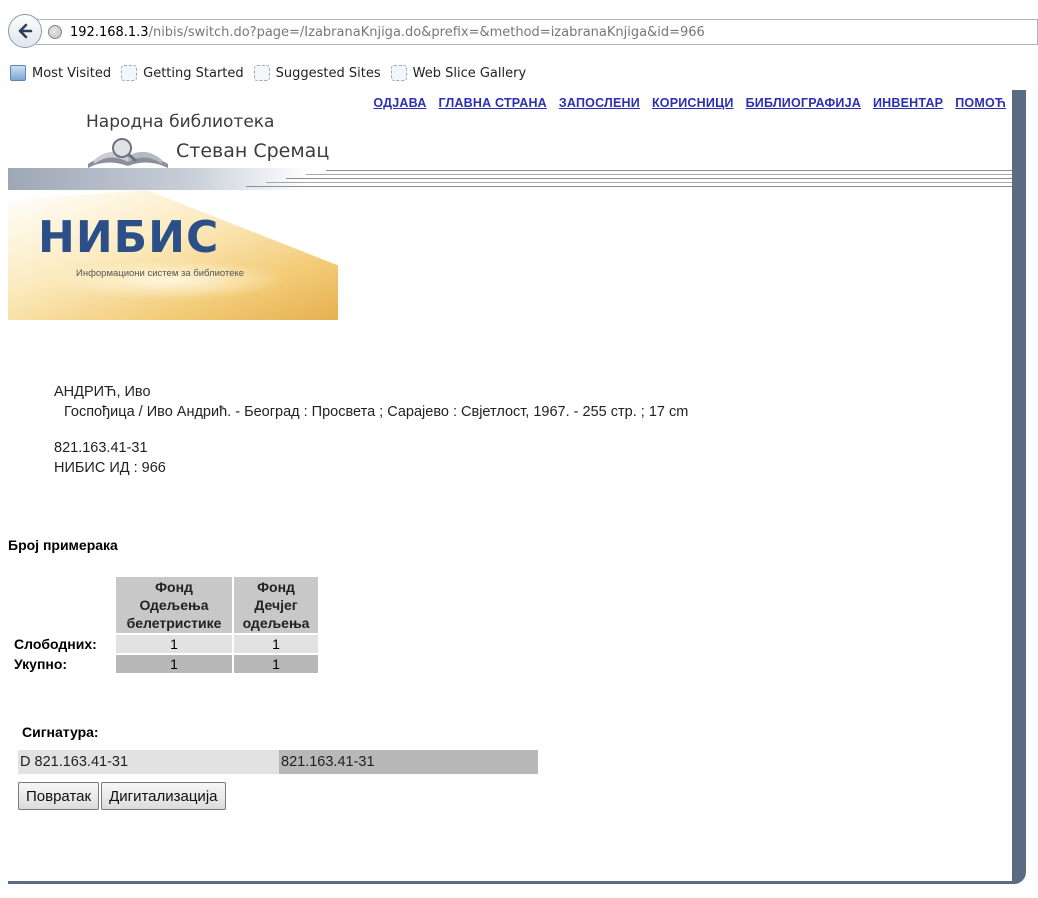 This screenshot has width=1038, height=898. What do you see at coordinates (174, 664) in the screenshot?
I see `cell-total-fiction: 1` at bounding box center [174, 664].